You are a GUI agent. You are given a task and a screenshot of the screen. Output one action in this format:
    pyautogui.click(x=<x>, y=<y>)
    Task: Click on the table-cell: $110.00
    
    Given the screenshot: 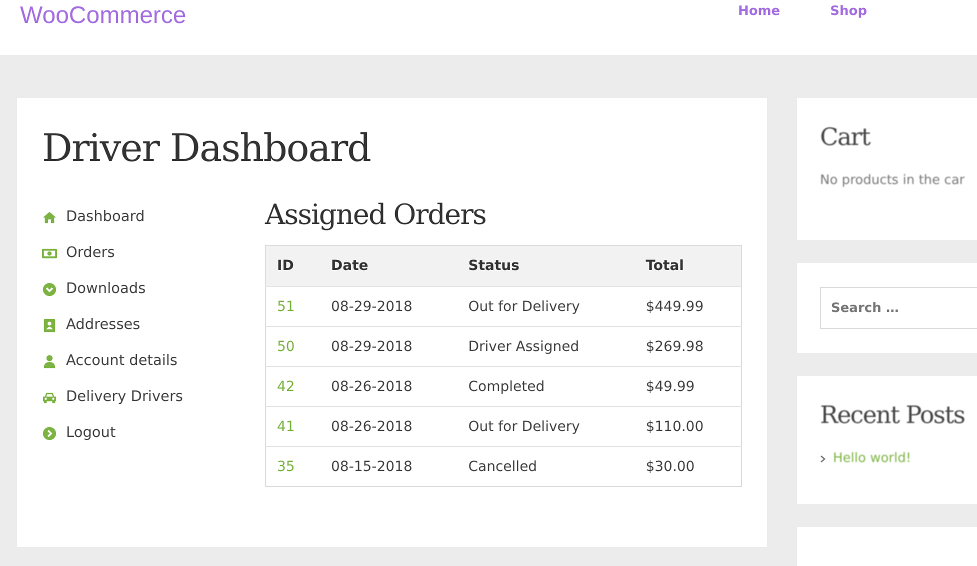 What is the action you would take?
    pyautogui.click(x=688, y=426)
    